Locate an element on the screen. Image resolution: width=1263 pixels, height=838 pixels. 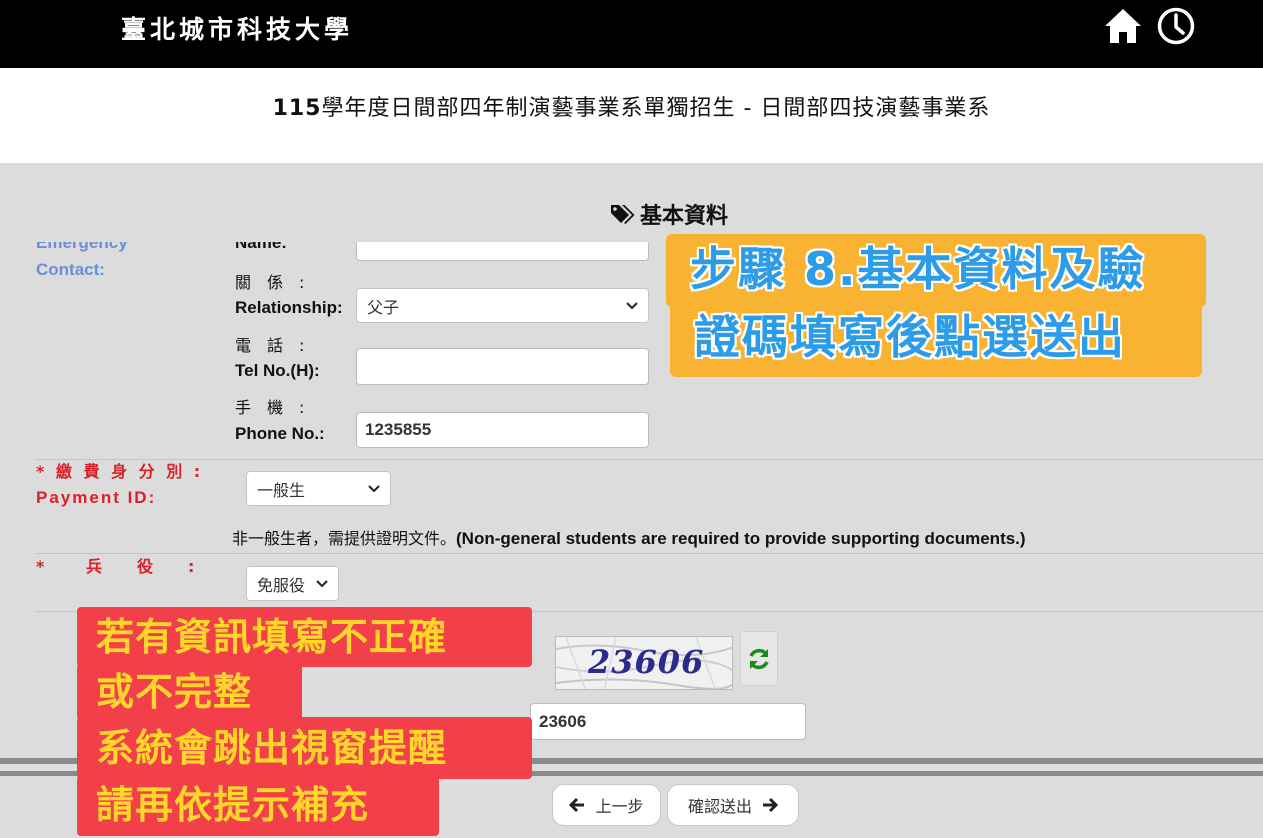
military-value: 免服役 is located at coordinates (281, 585).